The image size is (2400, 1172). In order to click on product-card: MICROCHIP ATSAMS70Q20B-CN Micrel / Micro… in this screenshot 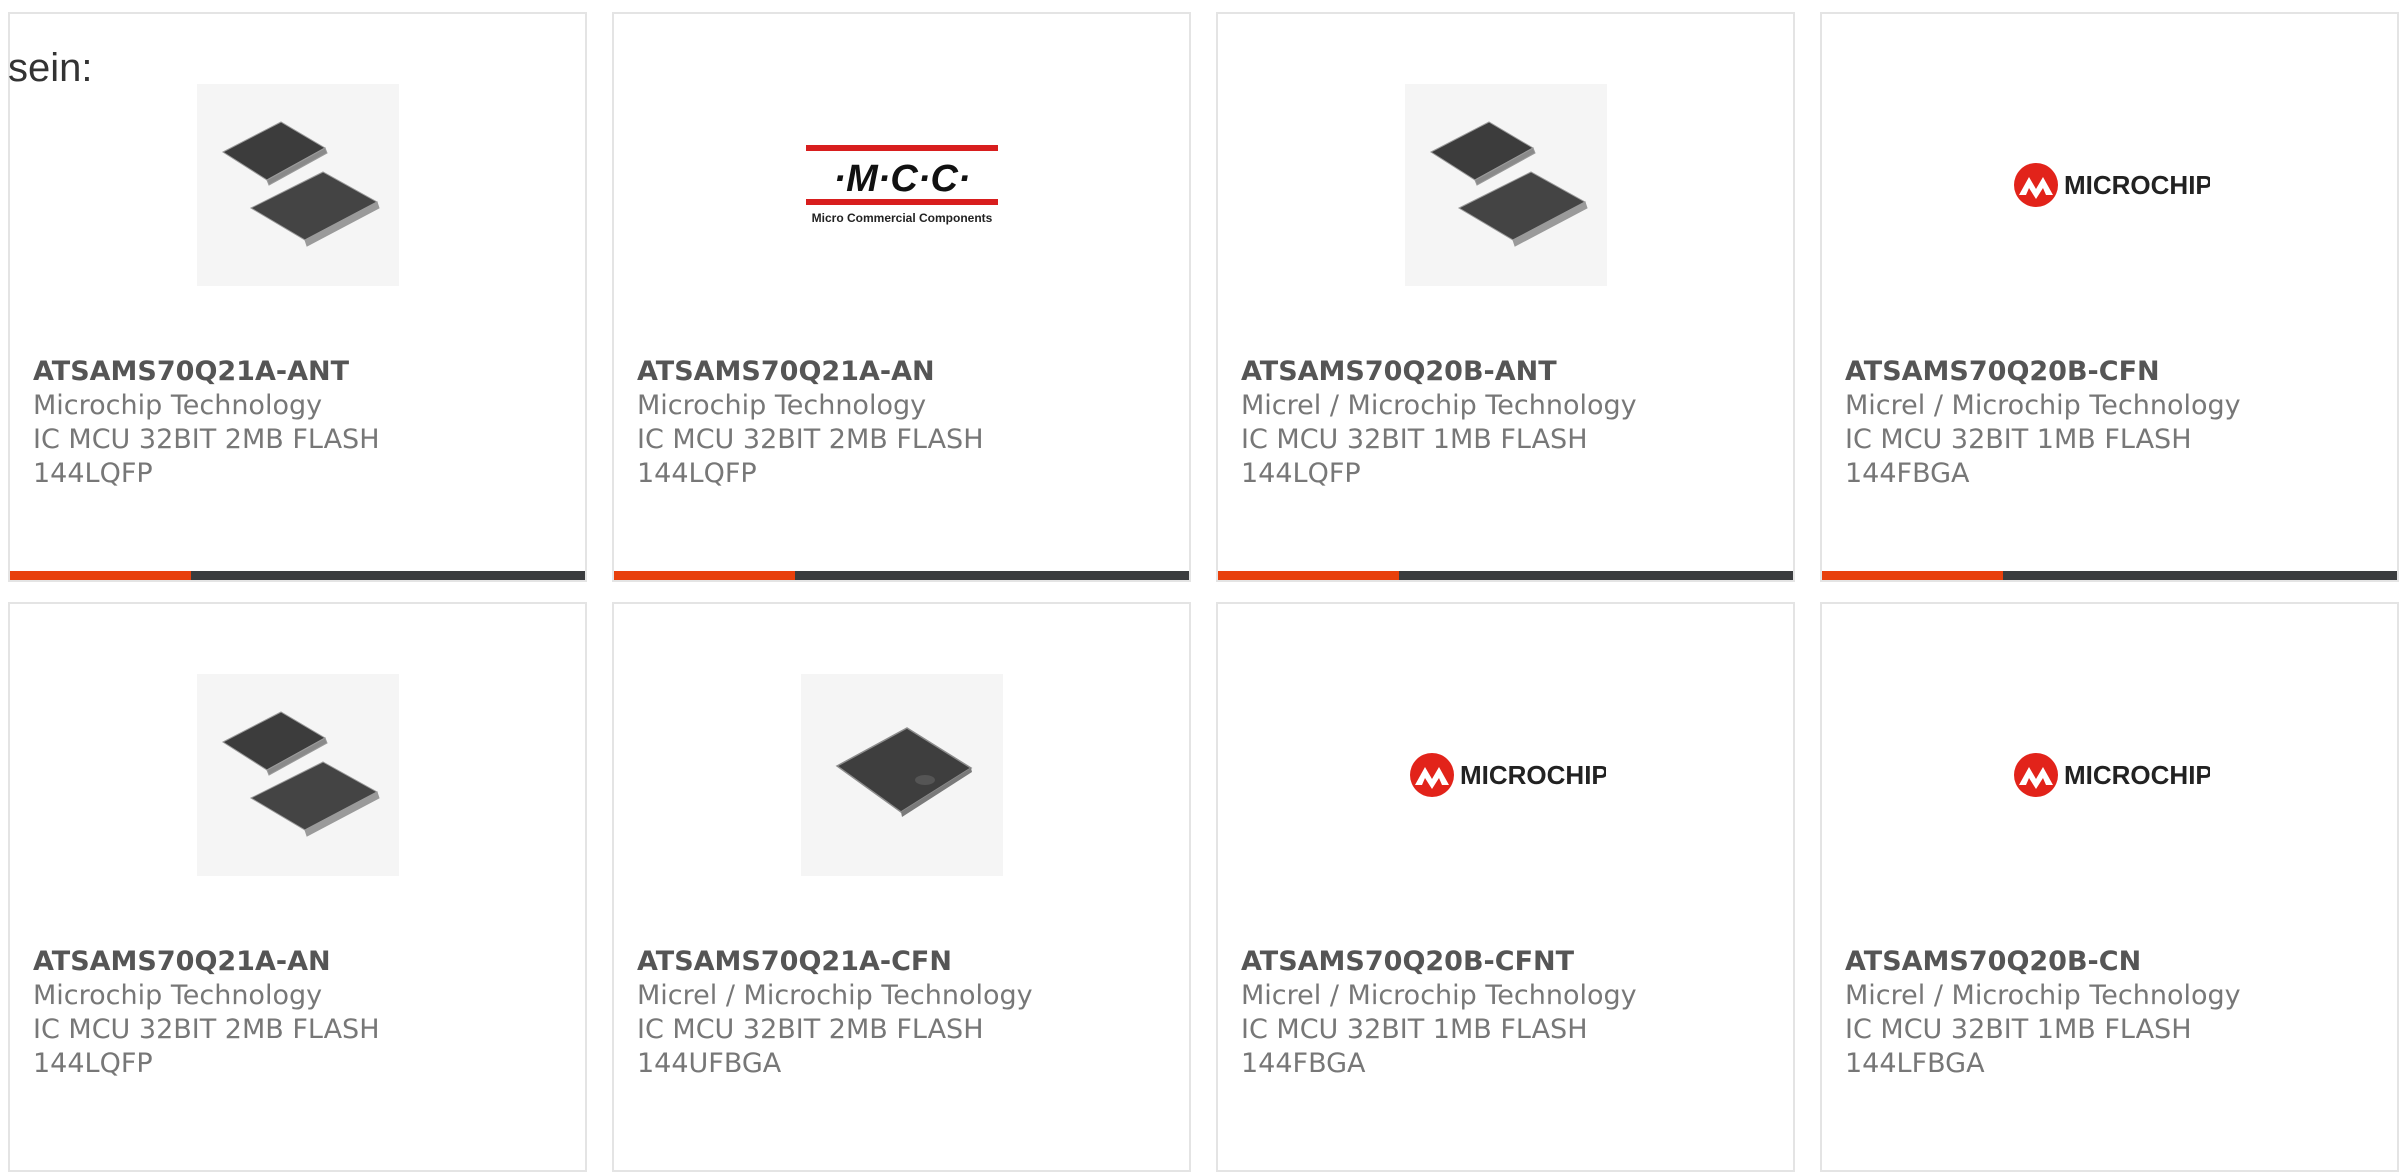, I will do `click(2109, 887)`.